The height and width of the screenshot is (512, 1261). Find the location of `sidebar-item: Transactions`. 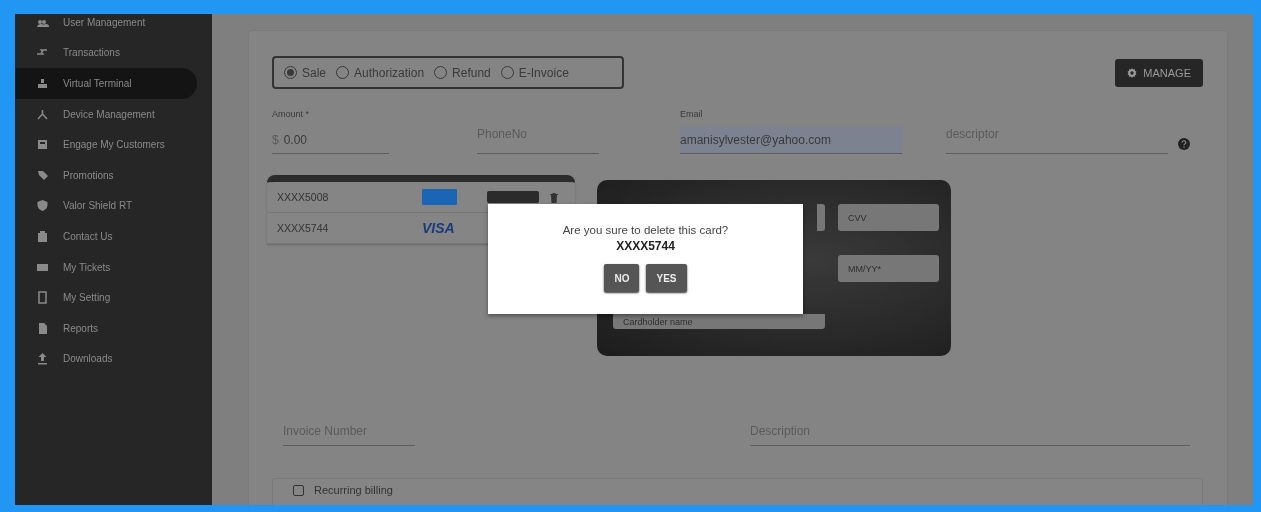

sidebar-item: Transactions is located at coordinates (106, 53).